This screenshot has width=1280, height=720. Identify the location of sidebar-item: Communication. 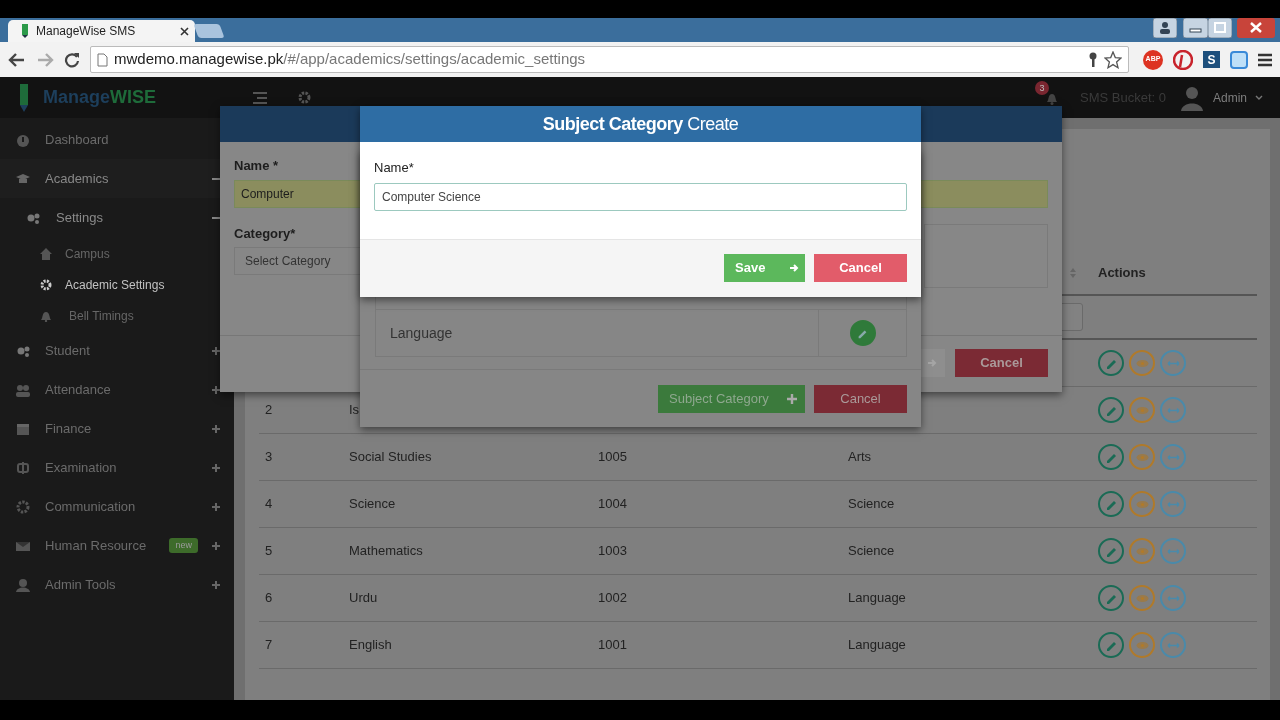
(117, 506).